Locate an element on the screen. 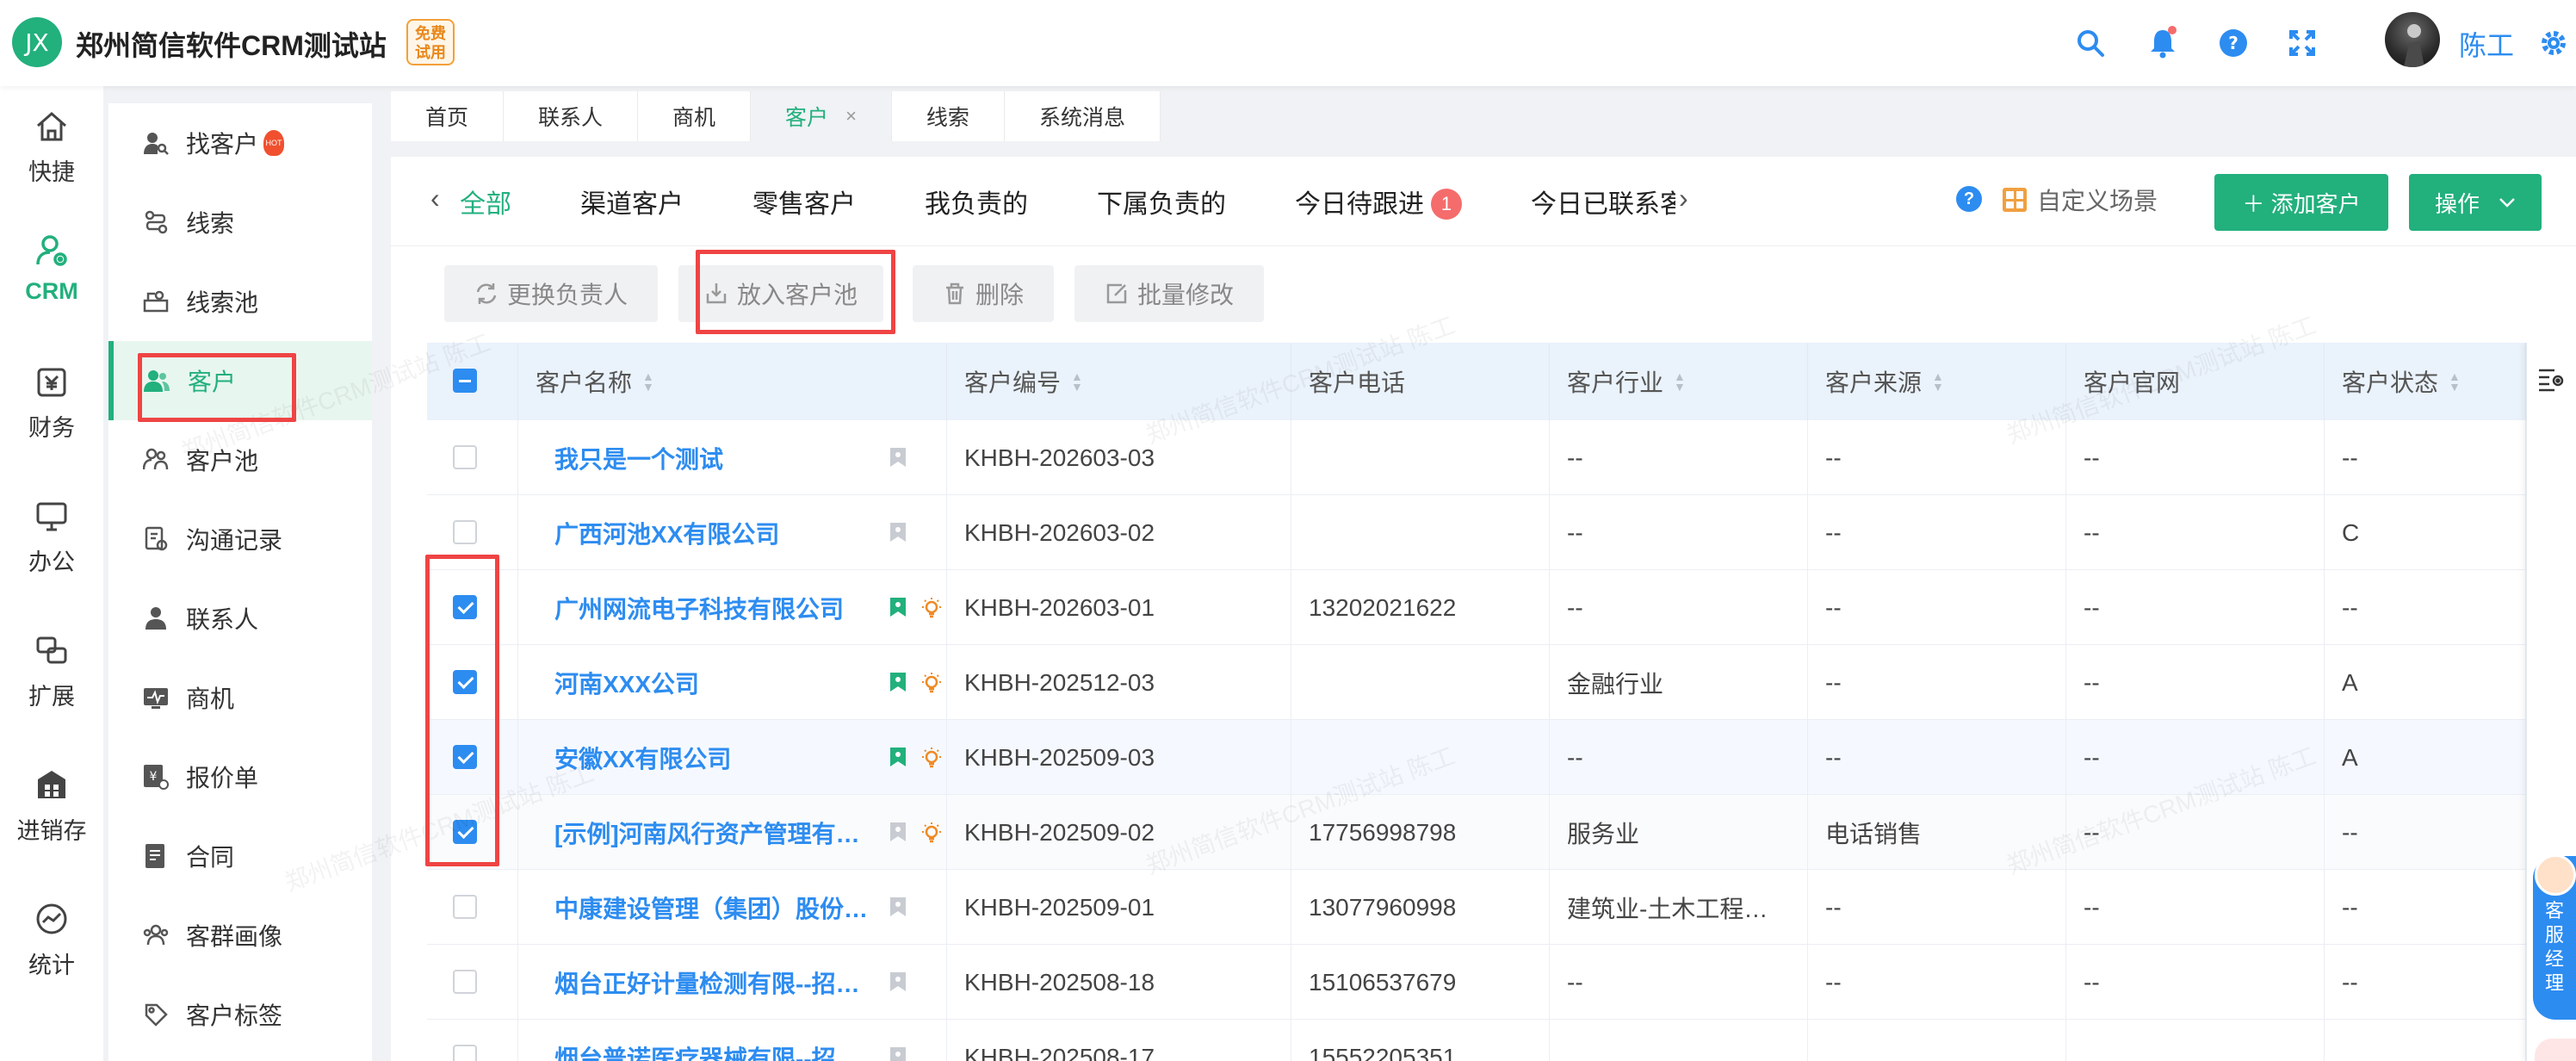 This screenshot has width=2576, height=1061. trial-badge: 免费 试用 is located at coordinates (430, 42).